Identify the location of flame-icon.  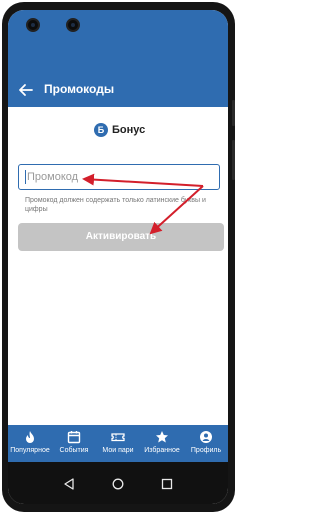
(30, 437).